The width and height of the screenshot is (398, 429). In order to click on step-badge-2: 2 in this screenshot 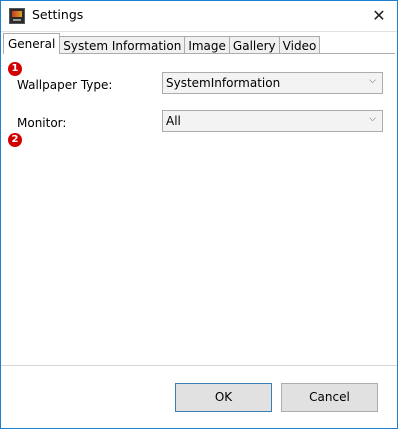, I will do `click(15, 140)`.